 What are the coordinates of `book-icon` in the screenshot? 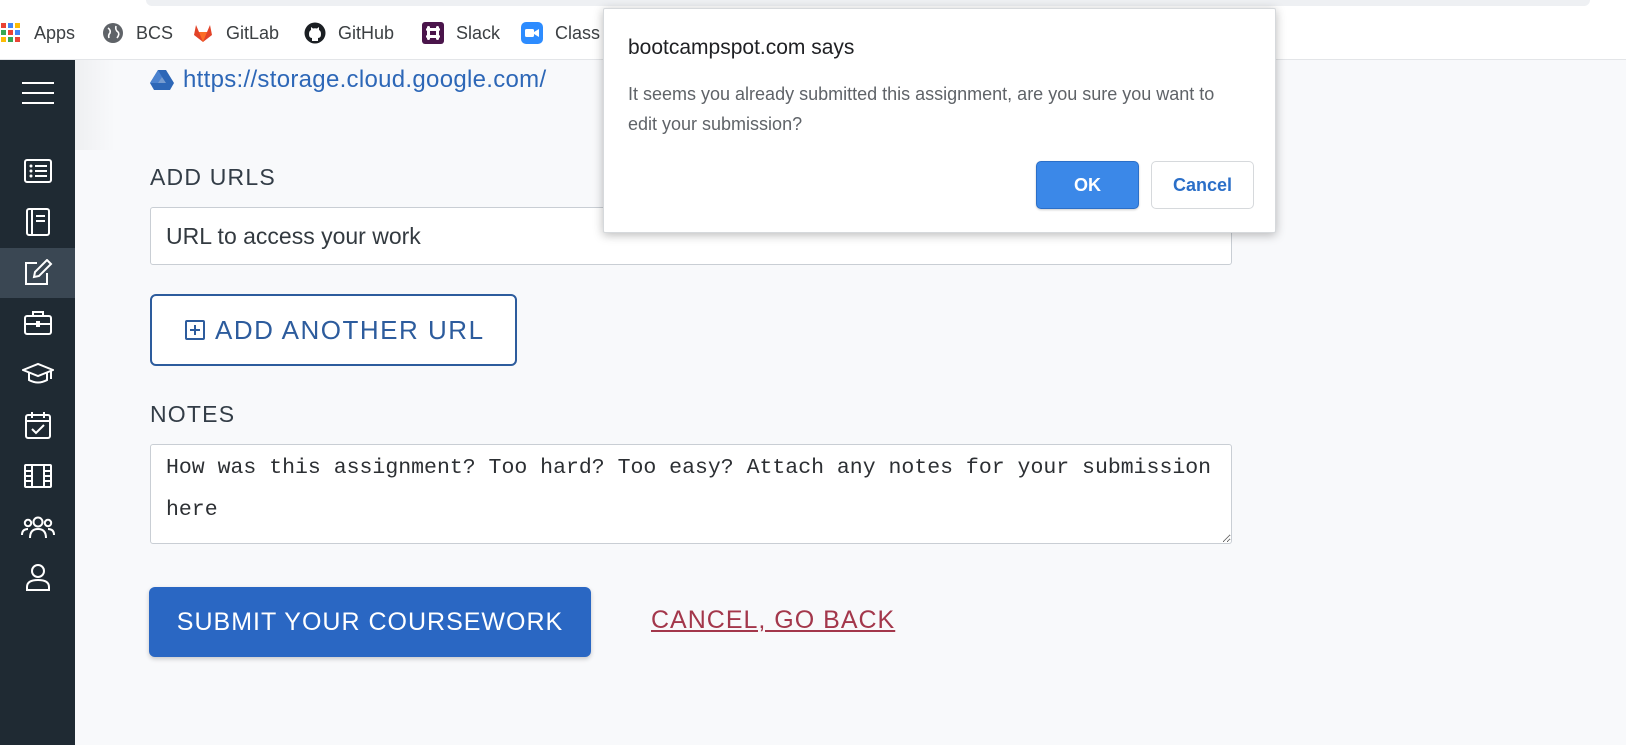 It's located at (37, 222).